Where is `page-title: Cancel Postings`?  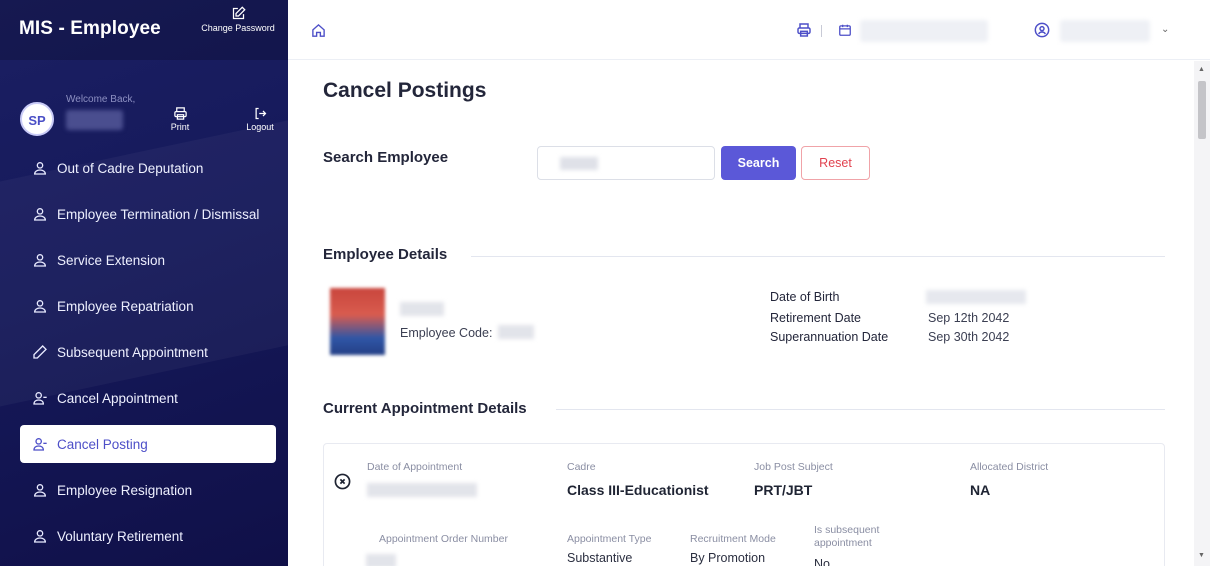 page-title: Cancel Postings is located at coordinates (405, 90).